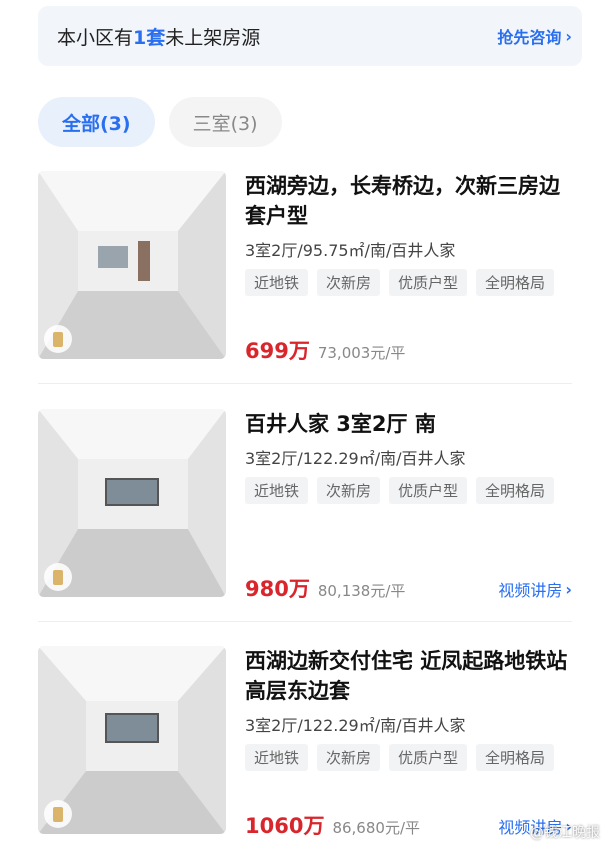 The width and height of the screenshot is (606, 848). I want to click on price-row: 699万 73,003元/平, so click(408, 350).